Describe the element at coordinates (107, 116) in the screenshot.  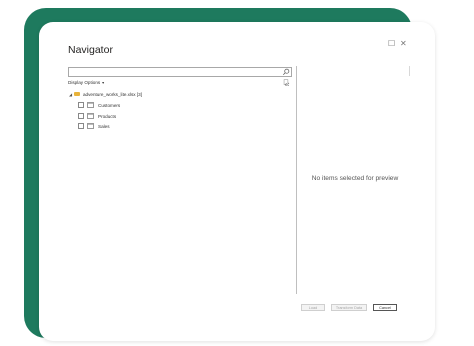
I see `tree-item-label: Products` at that location.